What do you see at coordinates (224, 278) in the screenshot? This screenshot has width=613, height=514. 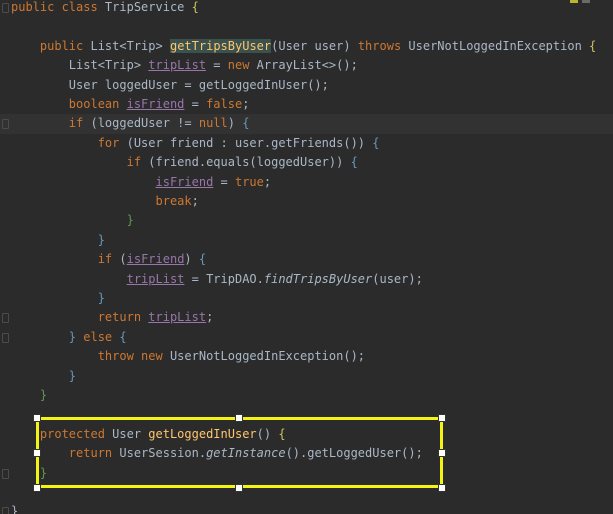 I see `code-token: = TripDAO.` at bounding box center [224, 278].